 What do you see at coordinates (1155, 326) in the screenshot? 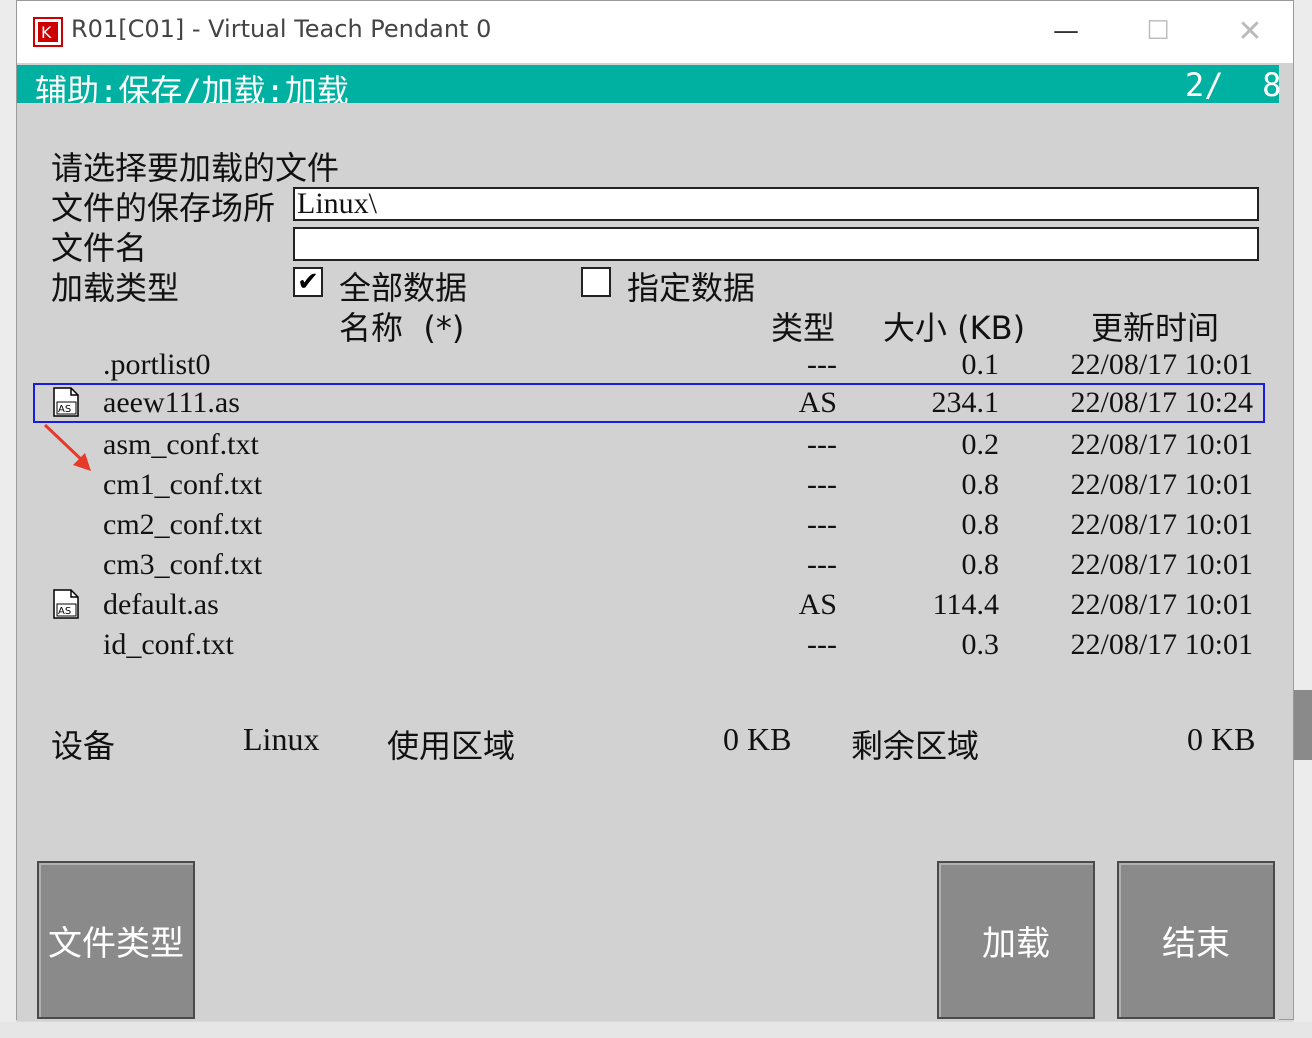
I see `column-header-time: 更新时间` at bounding box center [1155, 326].